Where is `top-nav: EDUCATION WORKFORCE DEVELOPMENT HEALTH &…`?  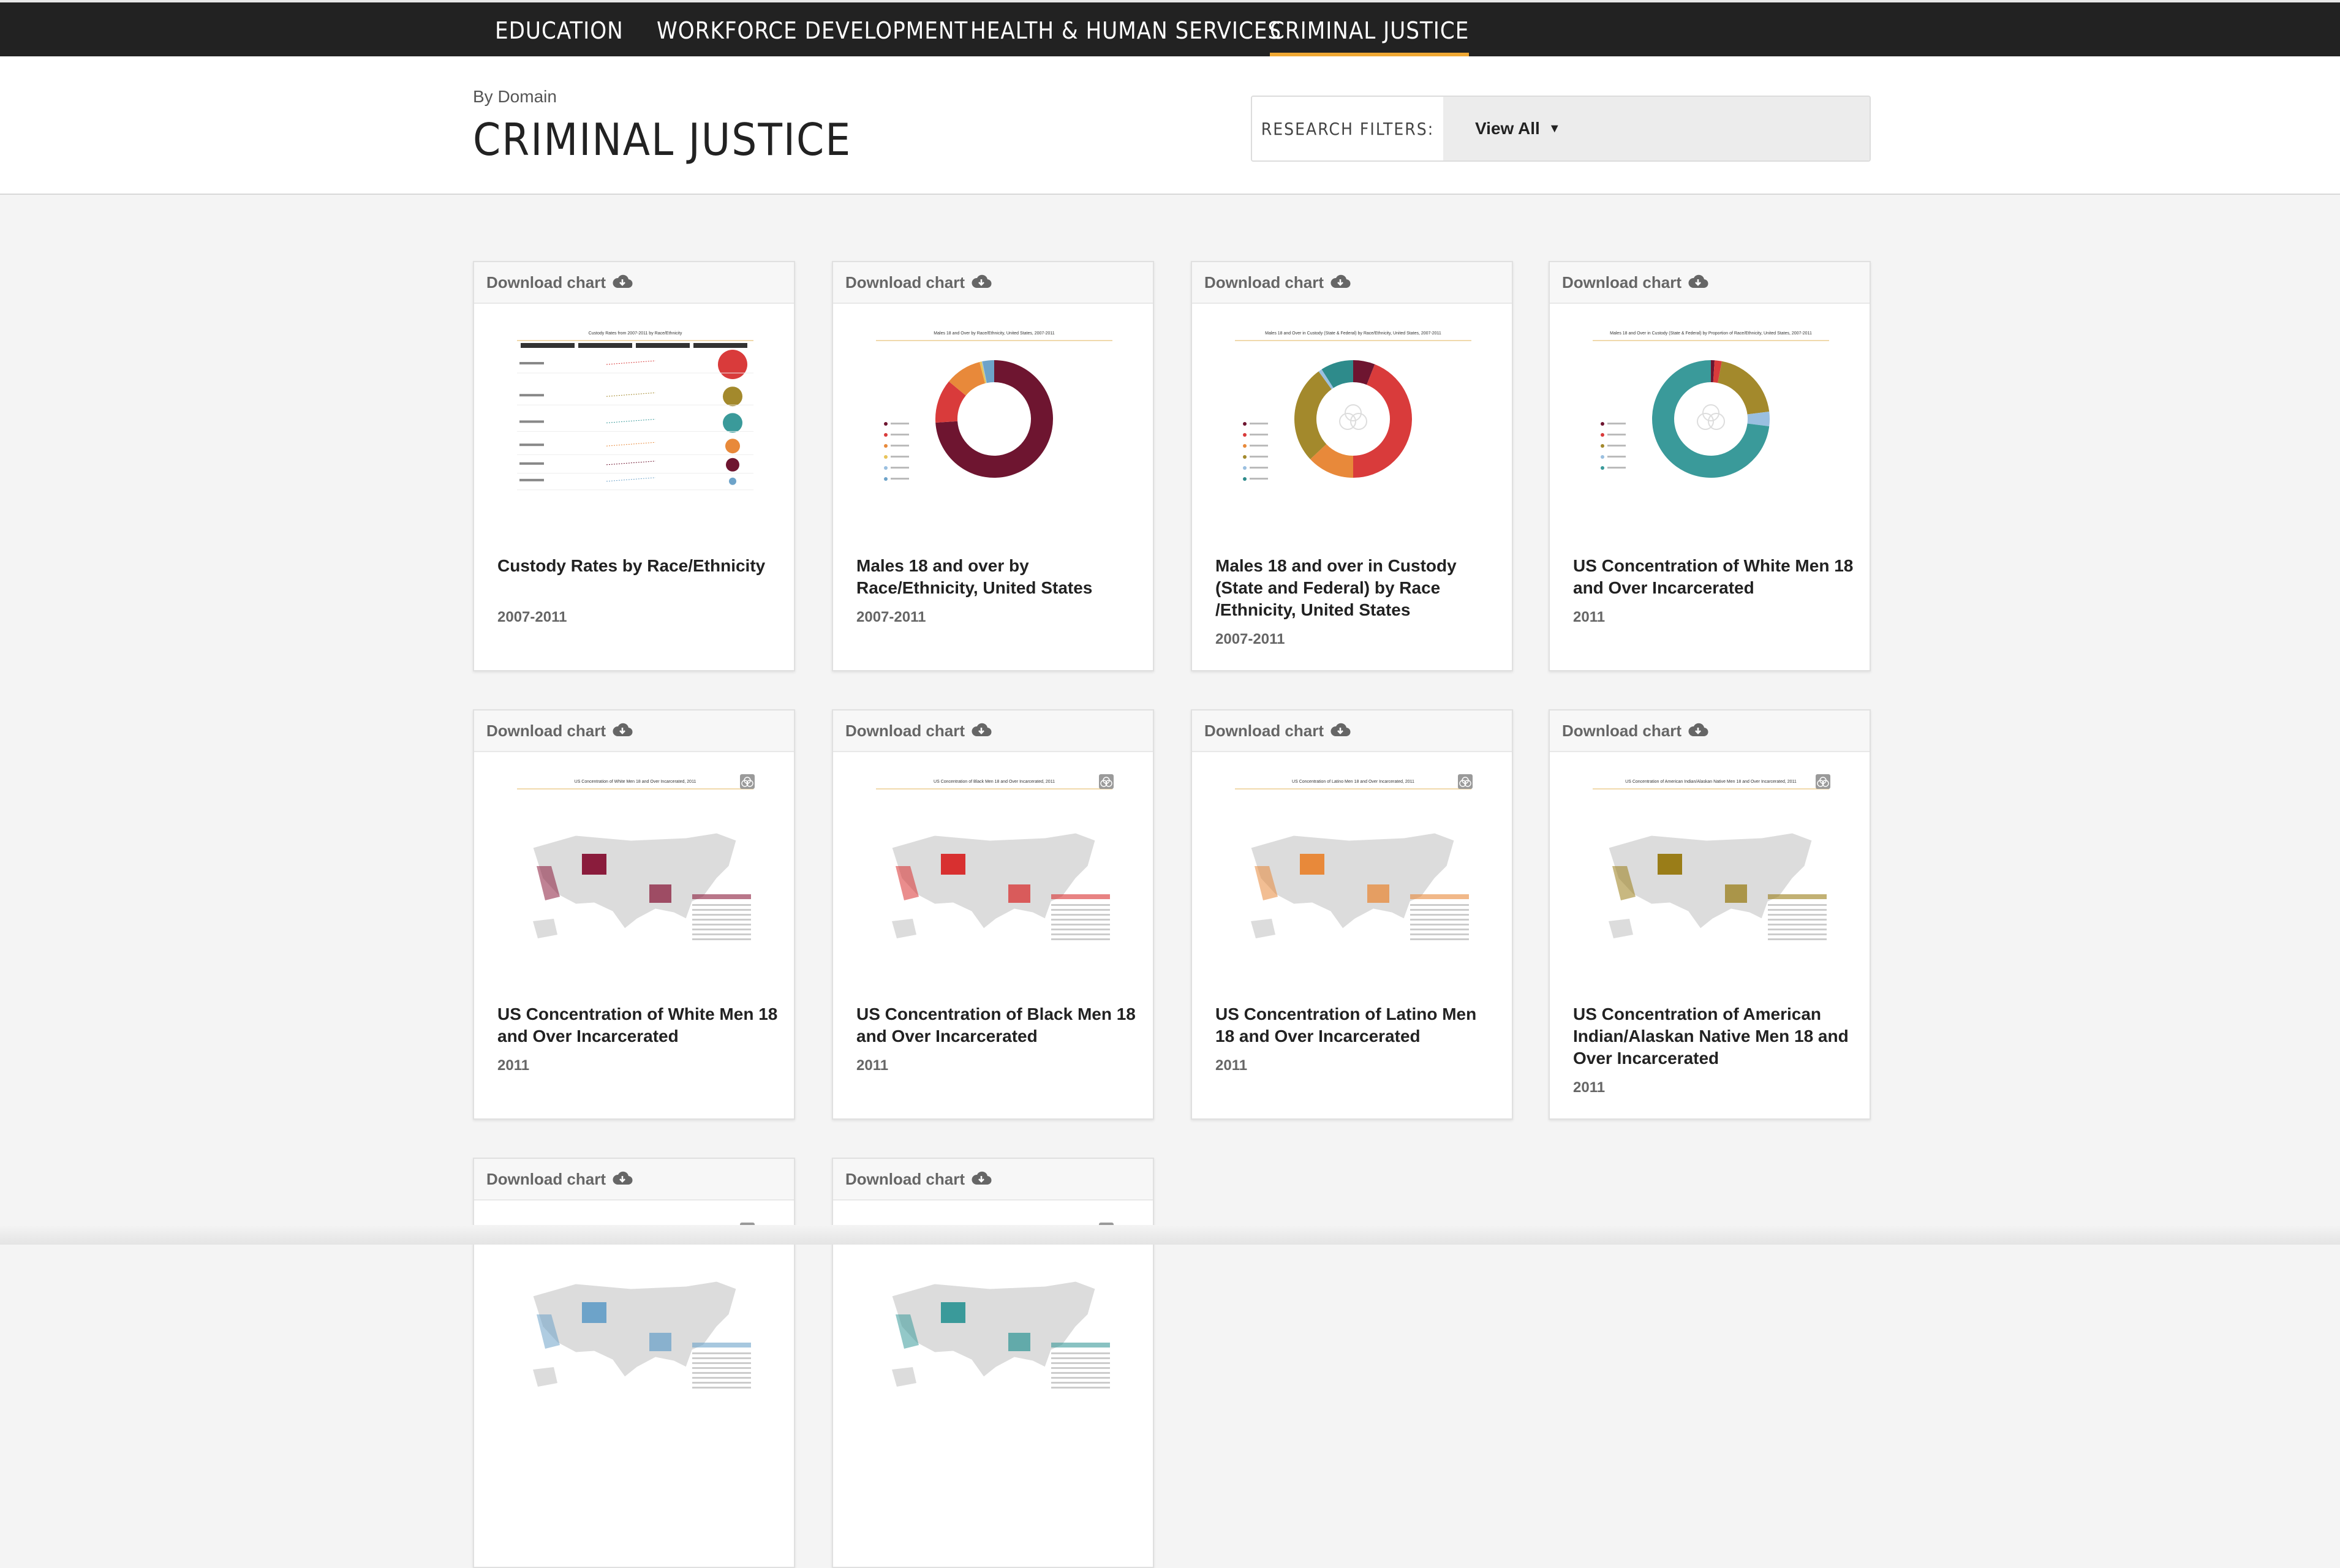 top-nav: EDUCATION WORKFORCE DEVELOPMENT HEALTH &… is located at coordinates (1170, 28).